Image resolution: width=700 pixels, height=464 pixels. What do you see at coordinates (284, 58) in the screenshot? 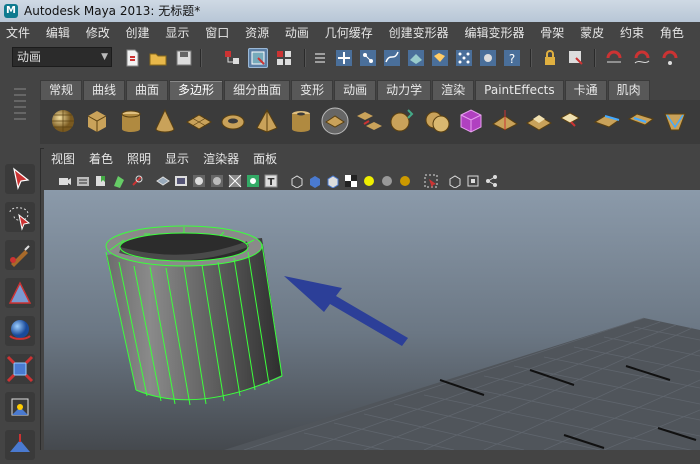
I see `select-component-icon` at bounding box center [284, 58].